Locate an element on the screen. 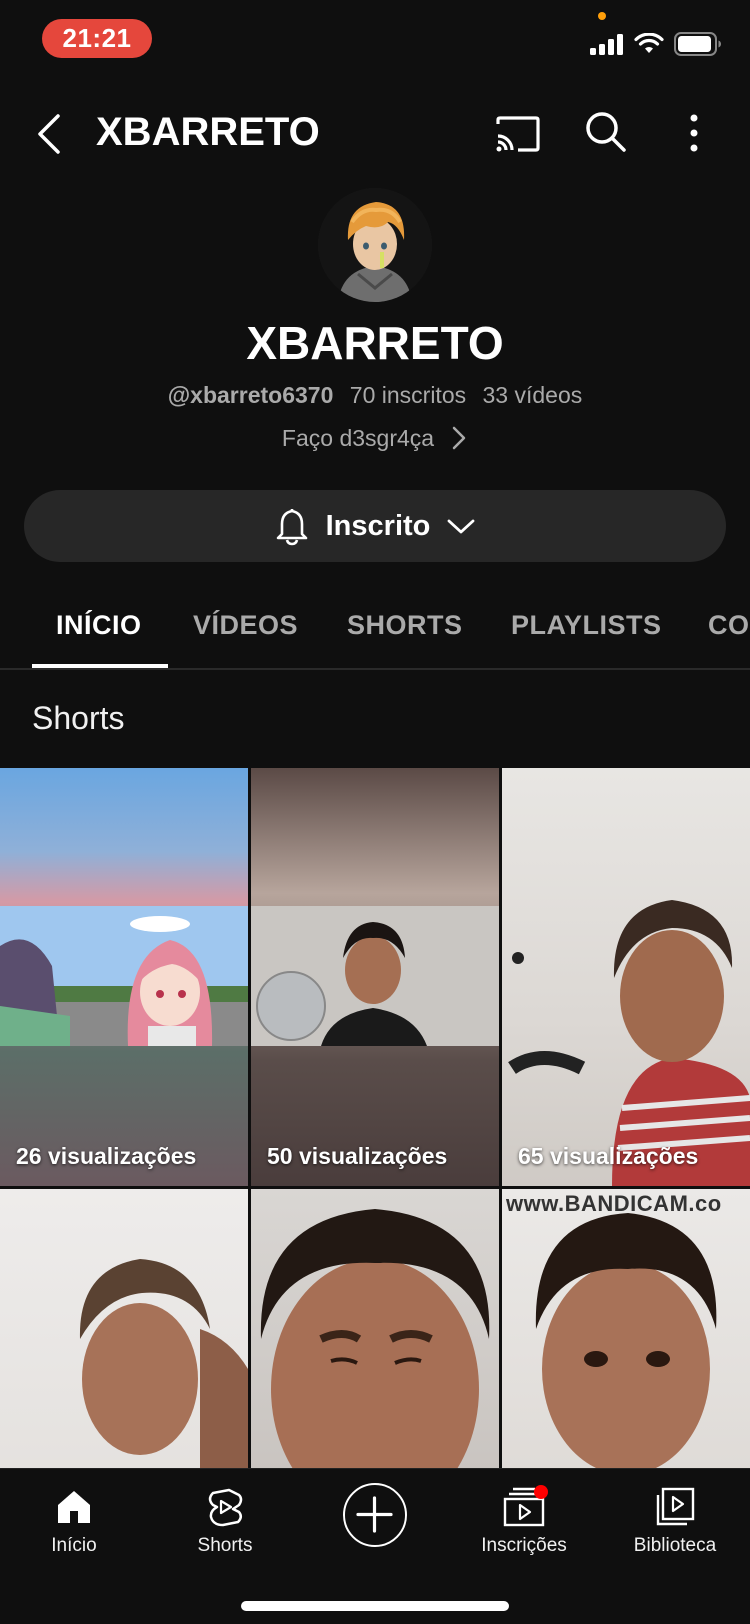 The width and height of the screenshot is (750, 1624). header-title: XBARRETO is located at coordinates (208, 132).